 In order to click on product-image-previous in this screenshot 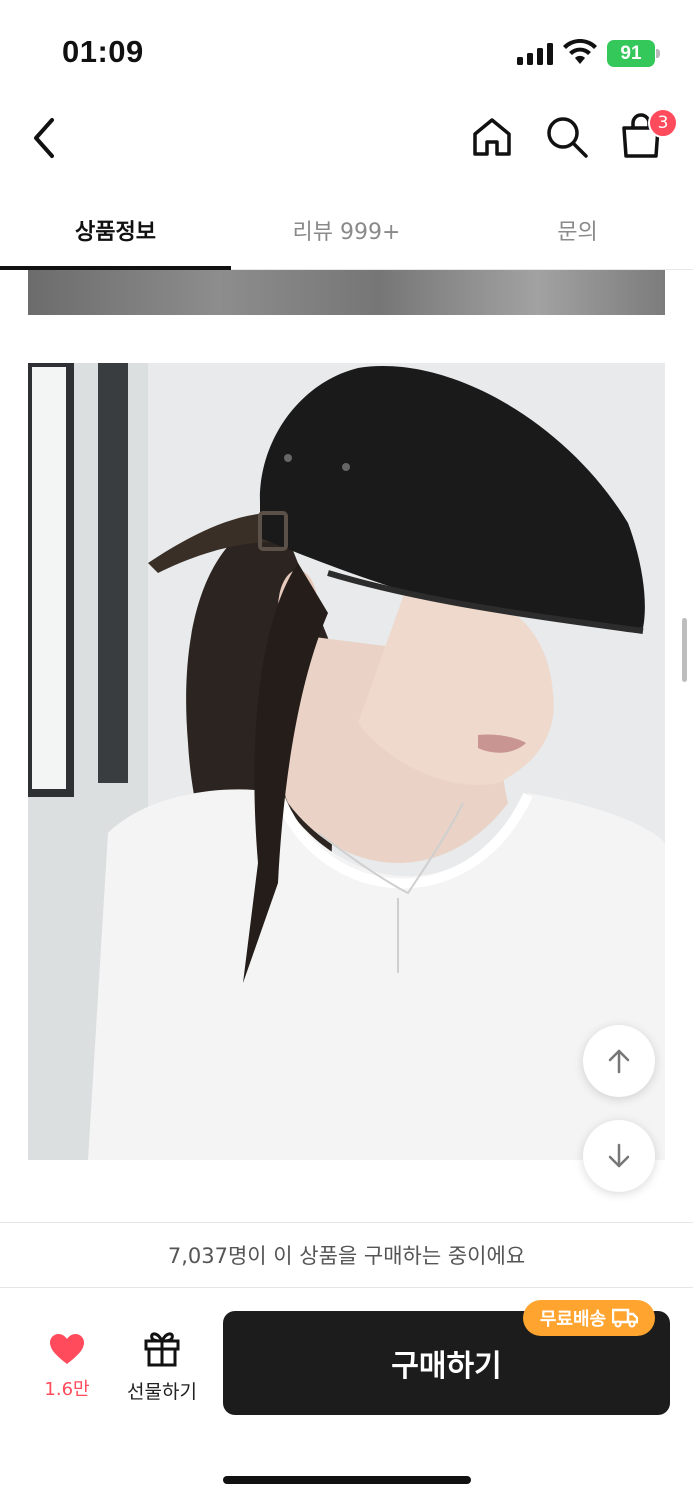, I will do `click(346, 292)`.